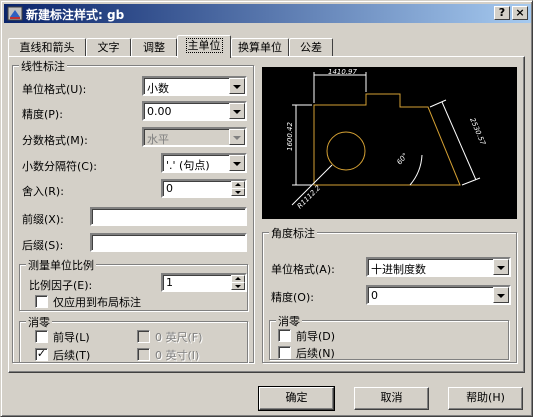  What do you see at coordinates (438, 295) in the screenshot?
I see `angular-precision-select: 0` at bounding box center [438, 295].